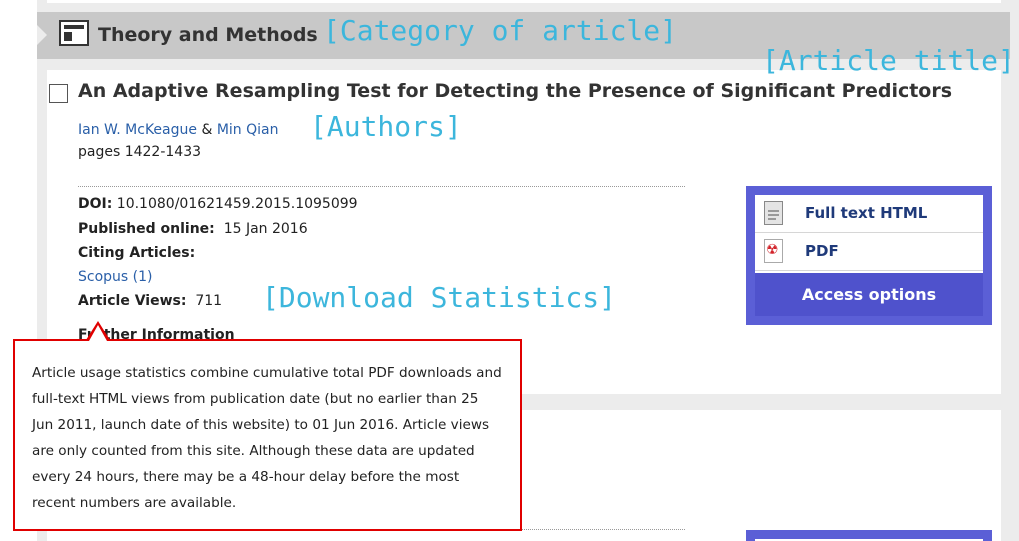 This screenshot has height=541, width=1019. What do you see at coordinates (42, 35) in the screenshot?
I see `category-notch` at bounding box center [42, 35].